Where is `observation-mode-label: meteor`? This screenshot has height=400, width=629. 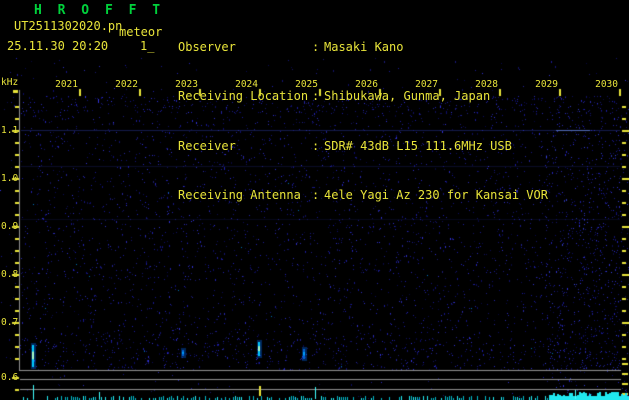 observation-mode-label: meteor is located at coordinates (141, 32).